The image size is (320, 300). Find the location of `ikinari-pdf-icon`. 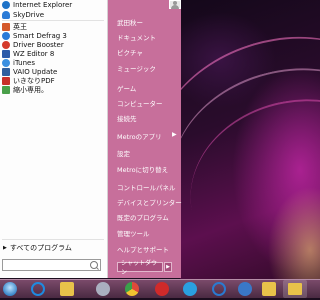

ikinari-pdf-icon is located at coordinates (6, 80).